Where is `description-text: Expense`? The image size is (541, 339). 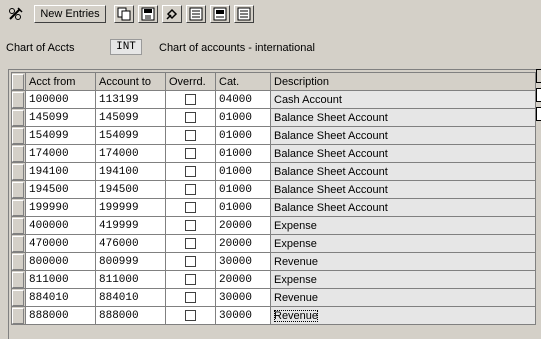
description-text: Expense is located at coordinates (295, 225).